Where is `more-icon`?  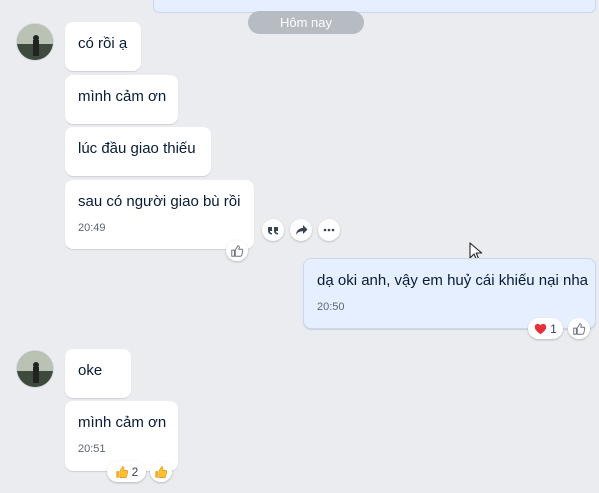 more-icon is located at coordinates (329, 230).